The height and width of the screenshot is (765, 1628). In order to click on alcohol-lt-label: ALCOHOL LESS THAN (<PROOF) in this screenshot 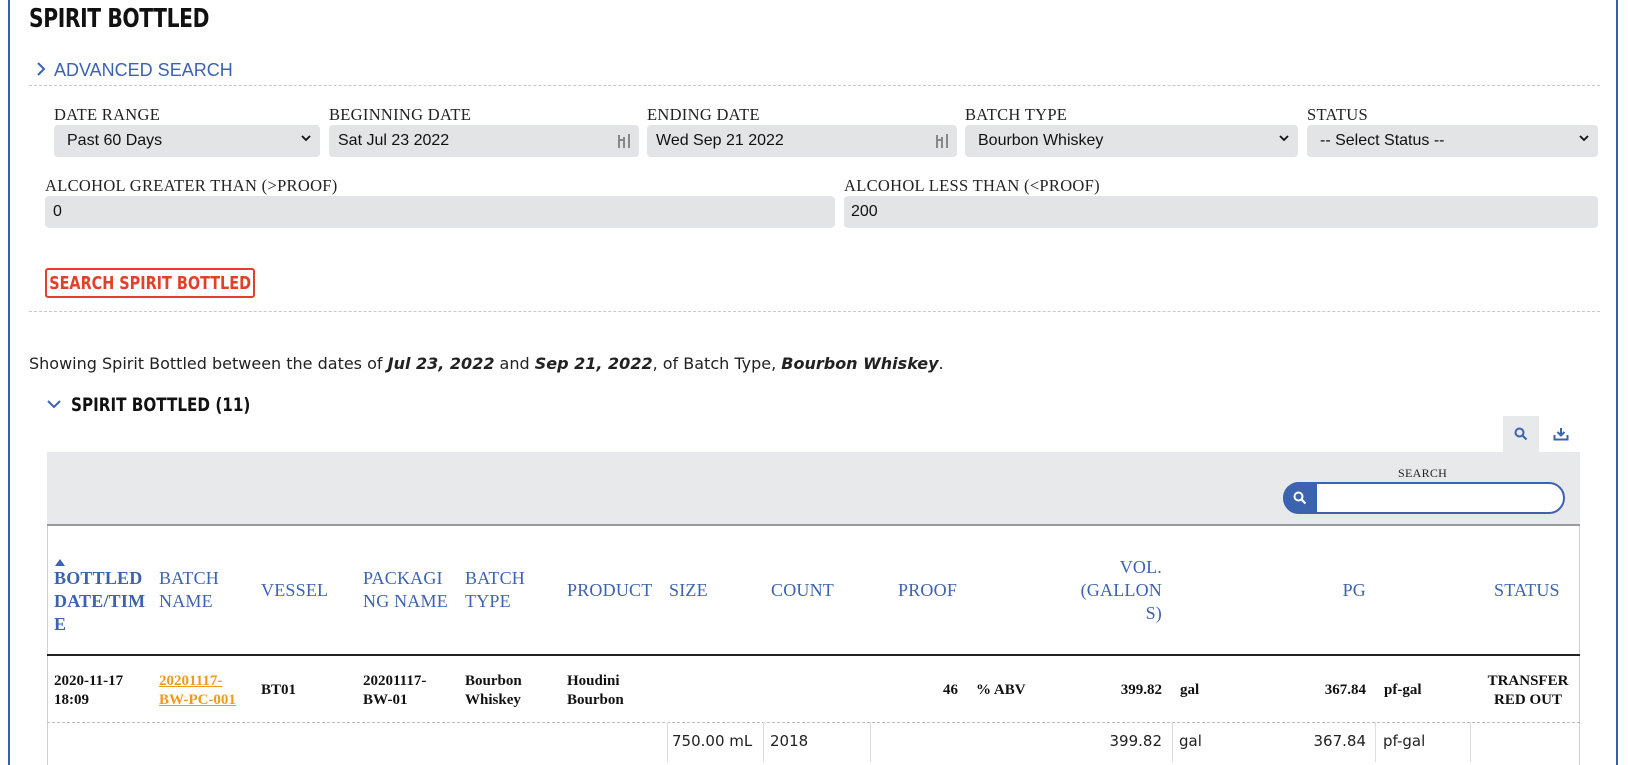, I will do `click(972, 185)`.